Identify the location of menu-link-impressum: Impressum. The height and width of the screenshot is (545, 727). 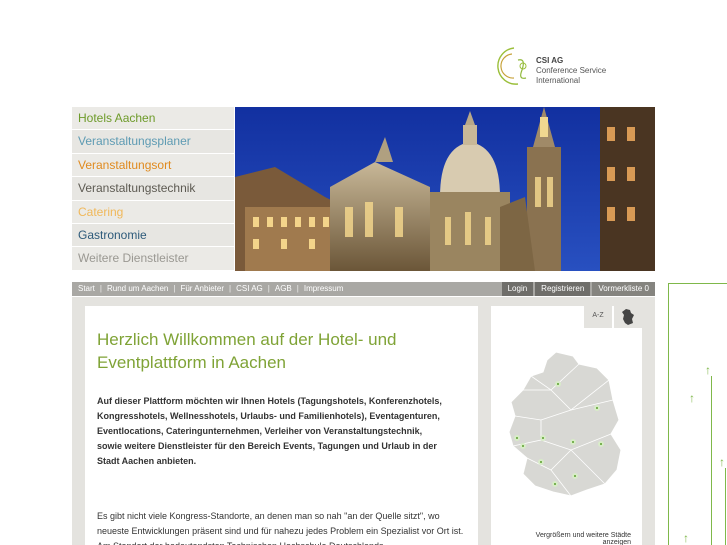
(324, 288).